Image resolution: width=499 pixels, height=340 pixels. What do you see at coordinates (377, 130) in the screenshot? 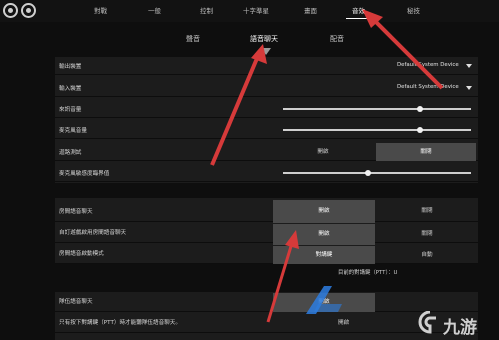
I see `mic-volume-slider` at bounding box center [377, 130].